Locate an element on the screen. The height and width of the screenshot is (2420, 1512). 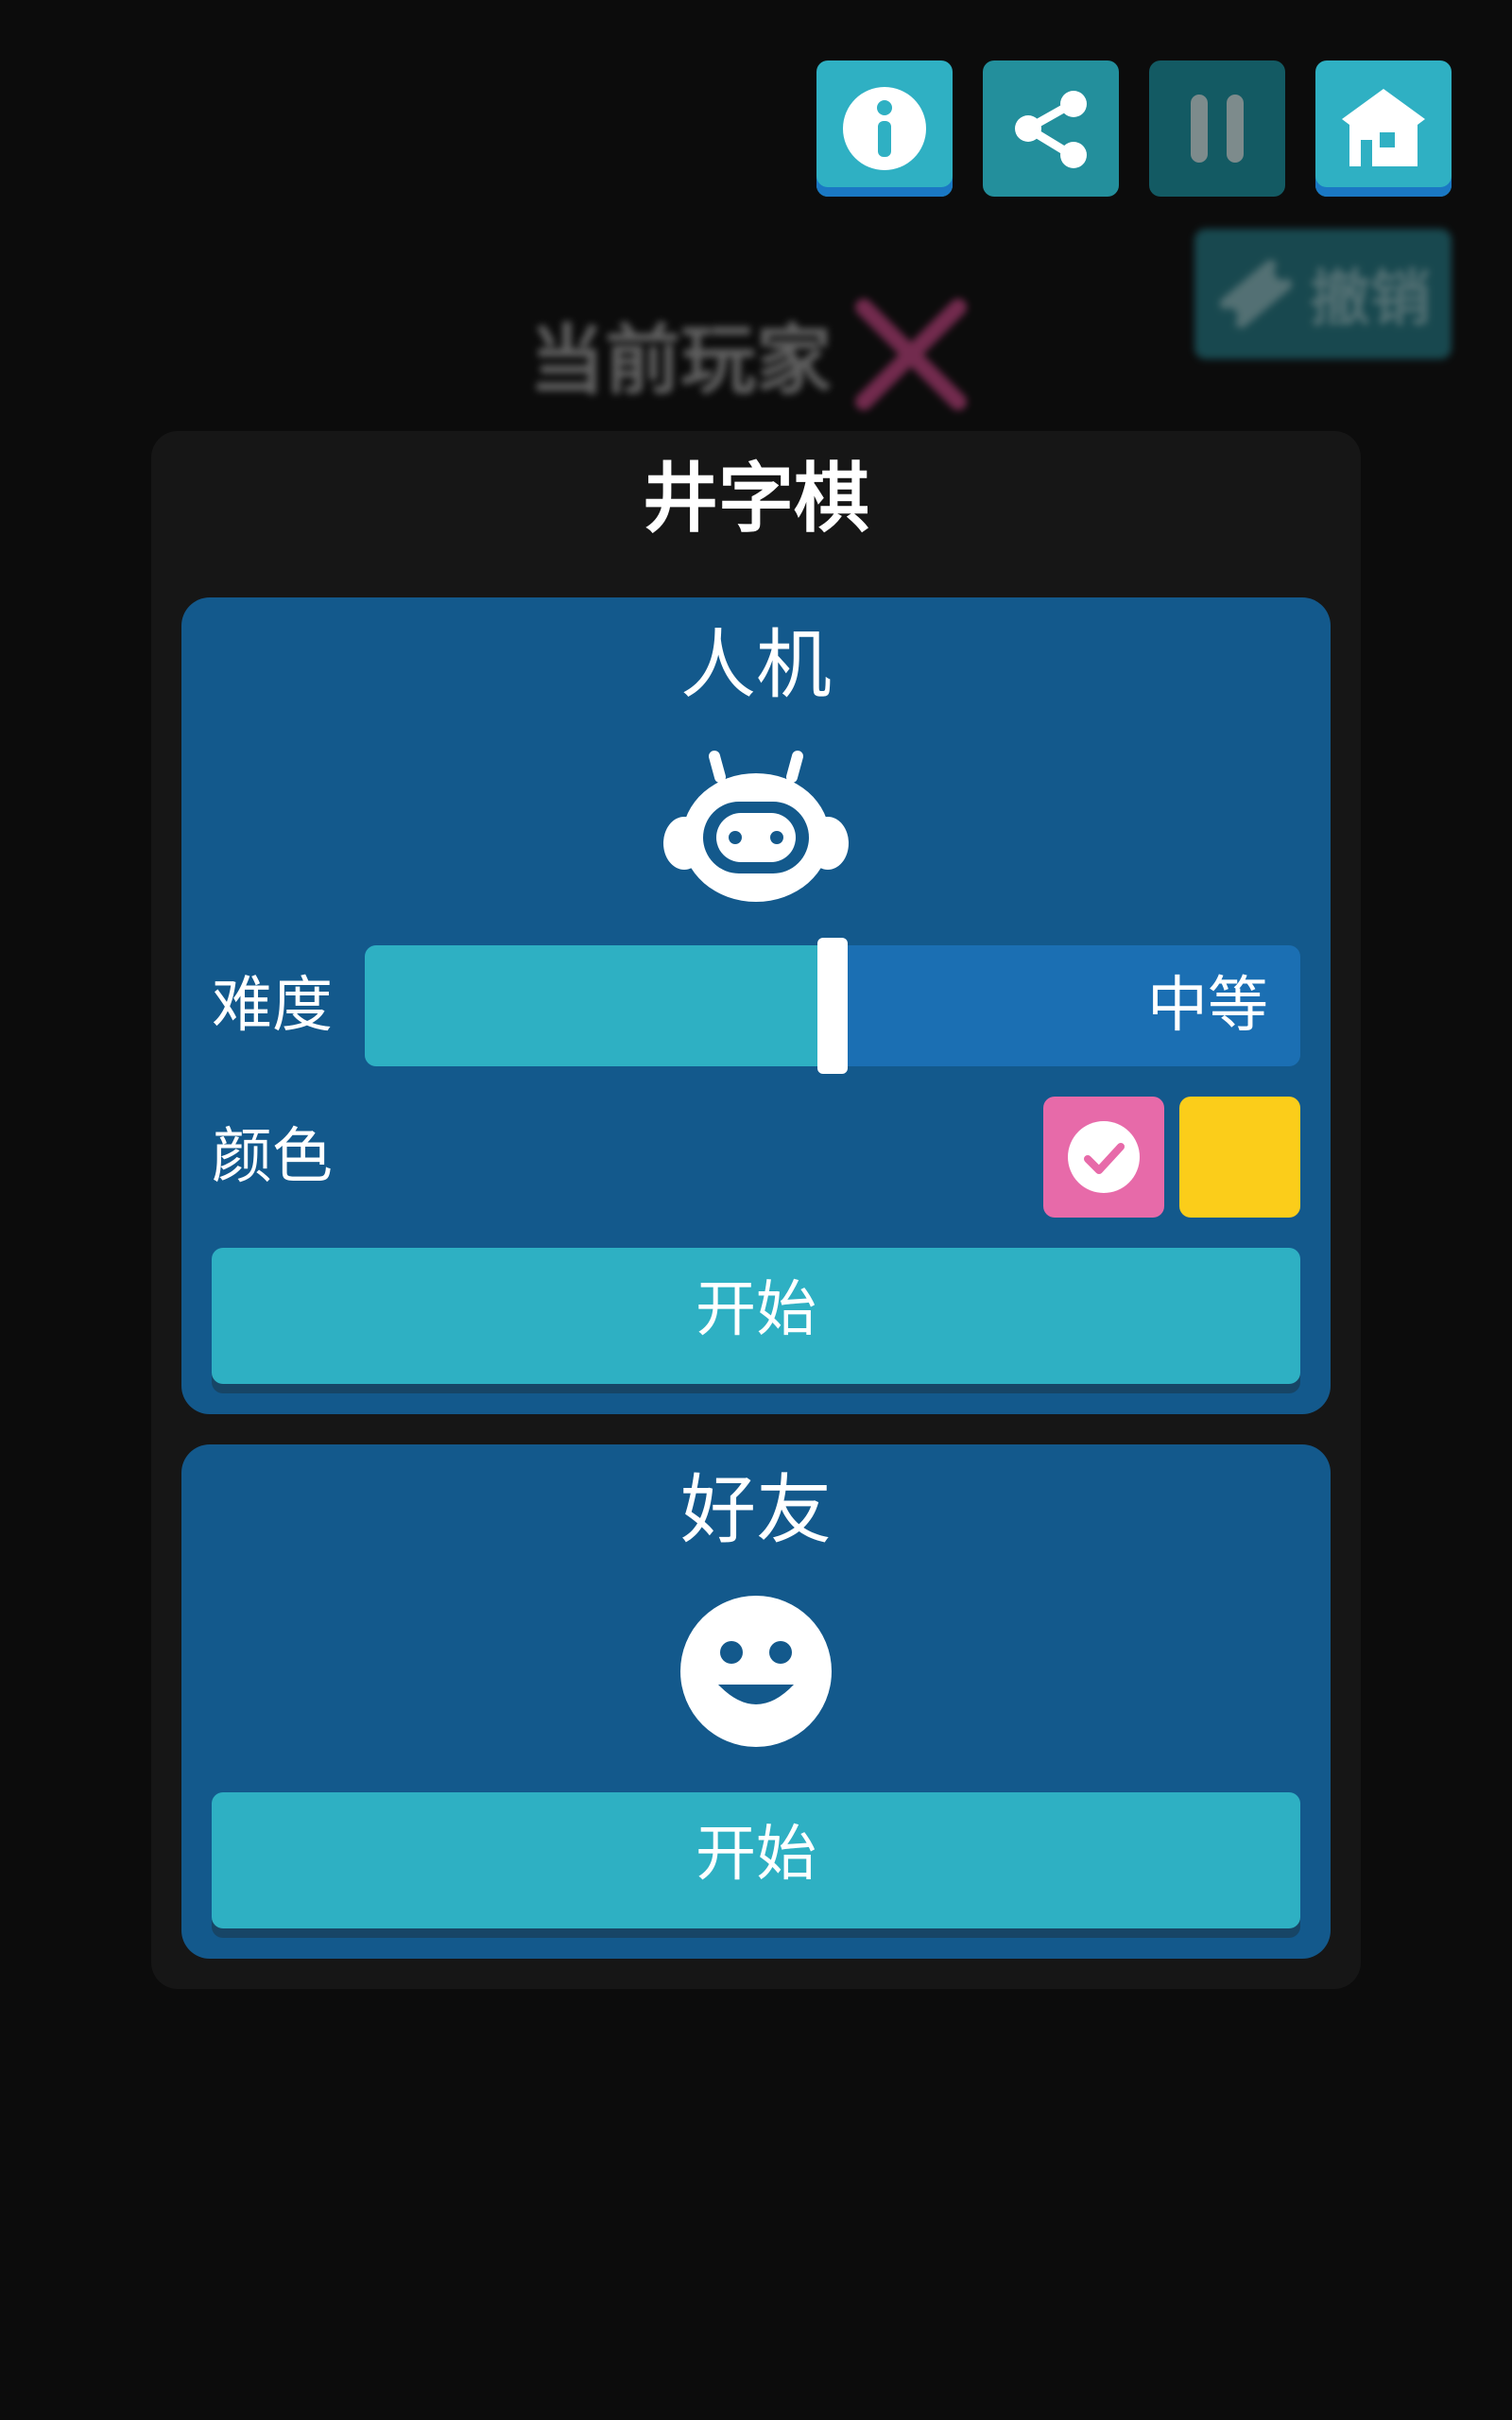
check-icon is located at coordinates (1104, 1157).